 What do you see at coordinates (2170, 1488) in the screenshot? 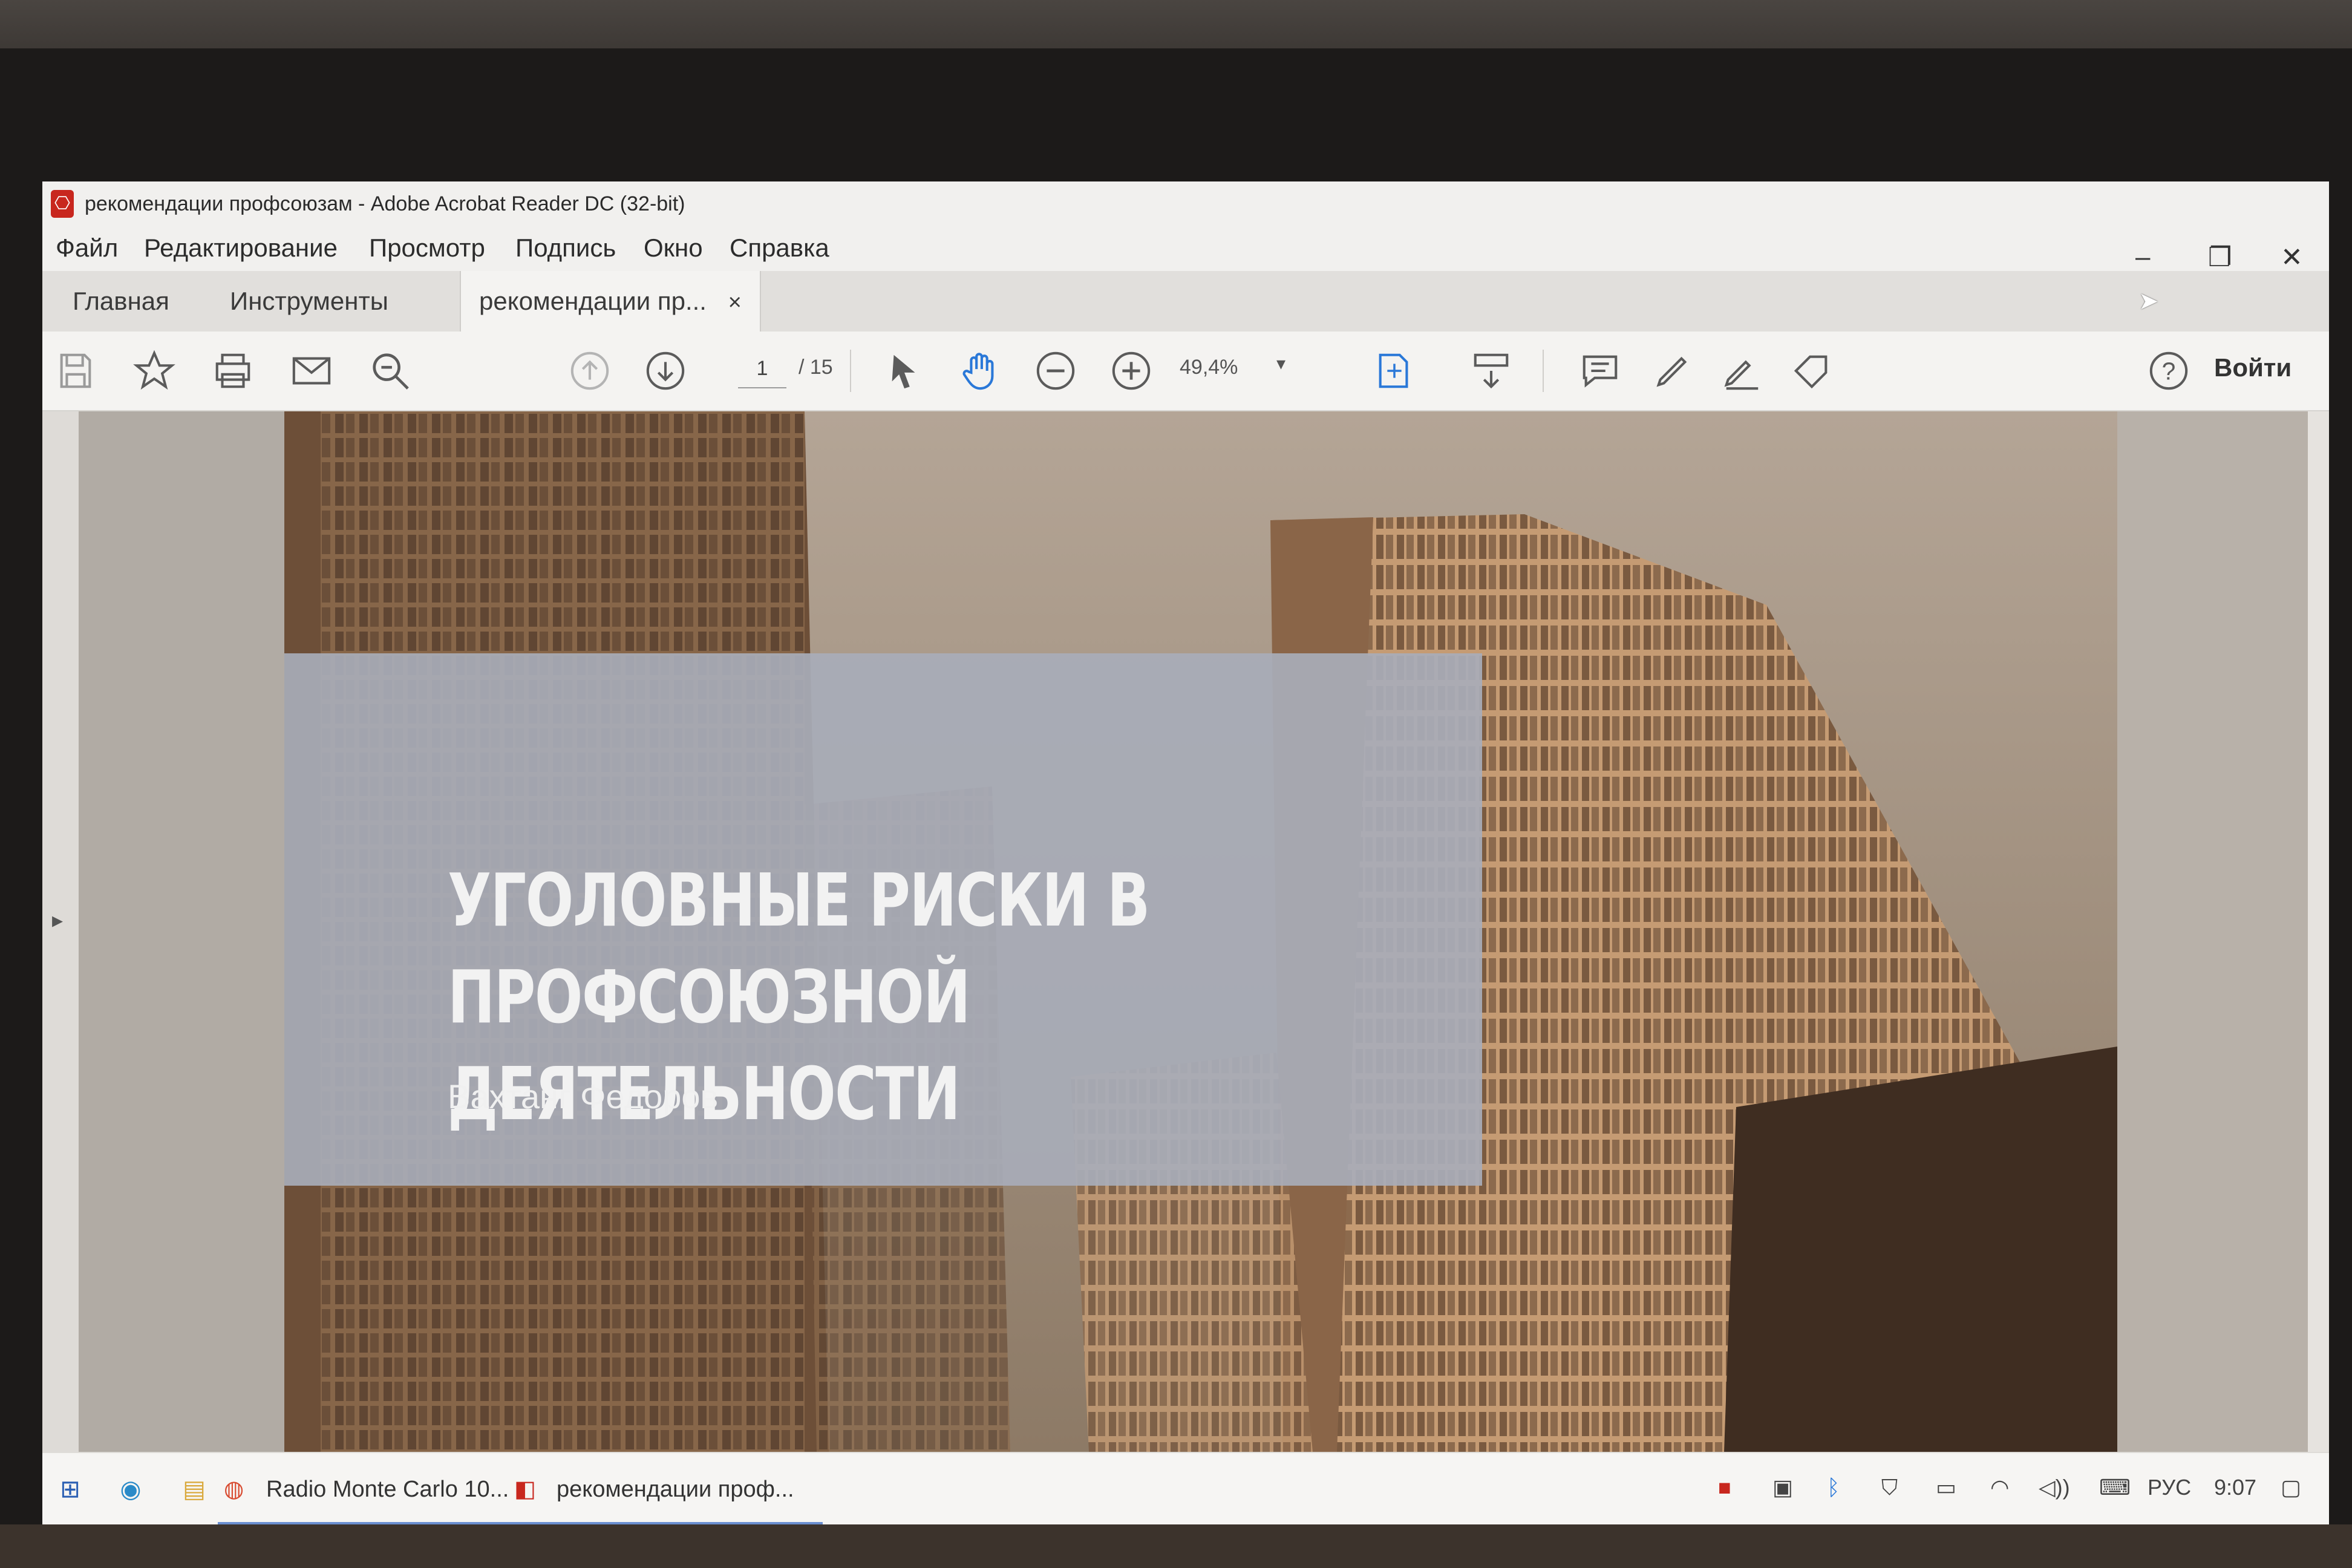
I see `language-indicator: РУС` at bounding box center [2170, 1488].